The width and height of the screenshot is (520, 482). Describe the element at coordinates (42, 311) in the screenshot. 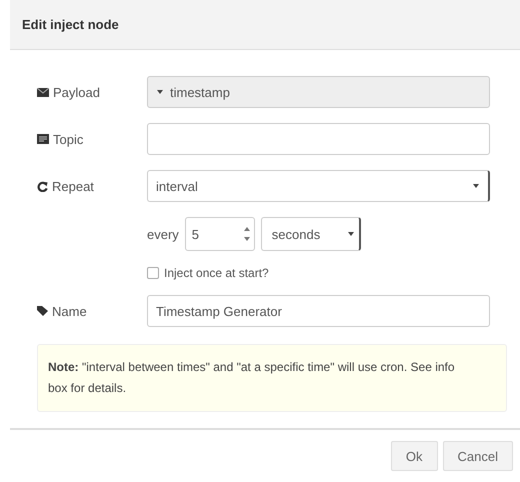

I see `tag-icon` at that location.